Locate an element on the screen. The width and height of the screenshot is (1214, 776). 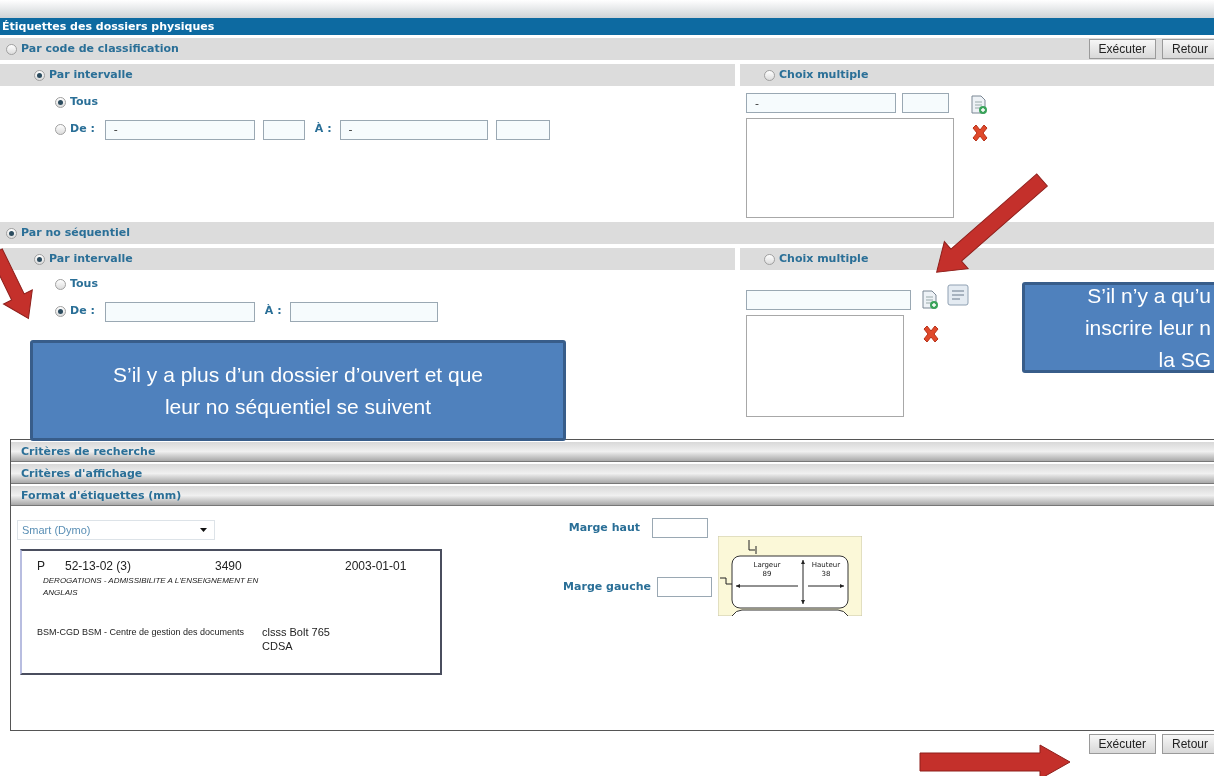
window-title: Étiquettes des dossiers physiques is located at coordinates (607, 26).